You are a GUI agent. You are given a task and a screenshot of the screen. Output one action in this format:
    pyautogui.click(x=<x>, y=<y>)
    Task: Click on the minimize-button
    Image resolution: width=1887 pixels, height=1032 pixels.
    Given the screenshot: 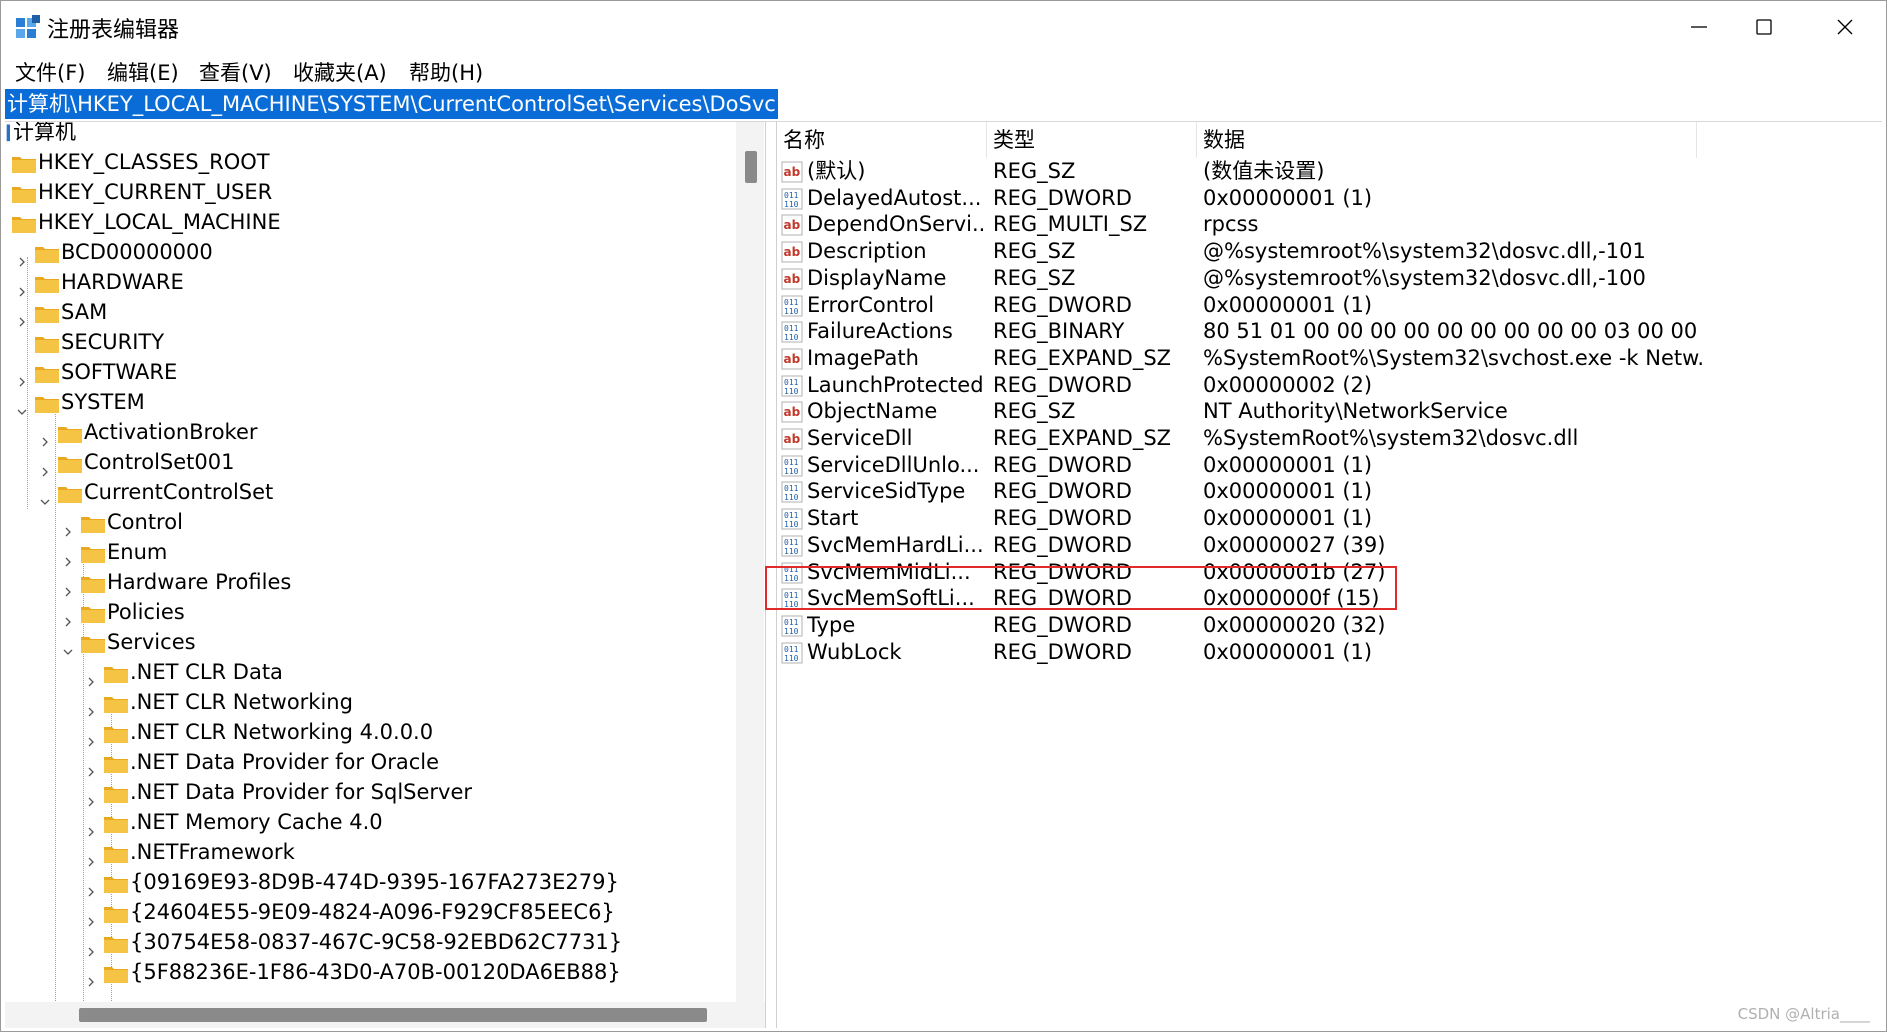 What is the action you would take?
    pyautogui.click(x=1699, y=27)
    